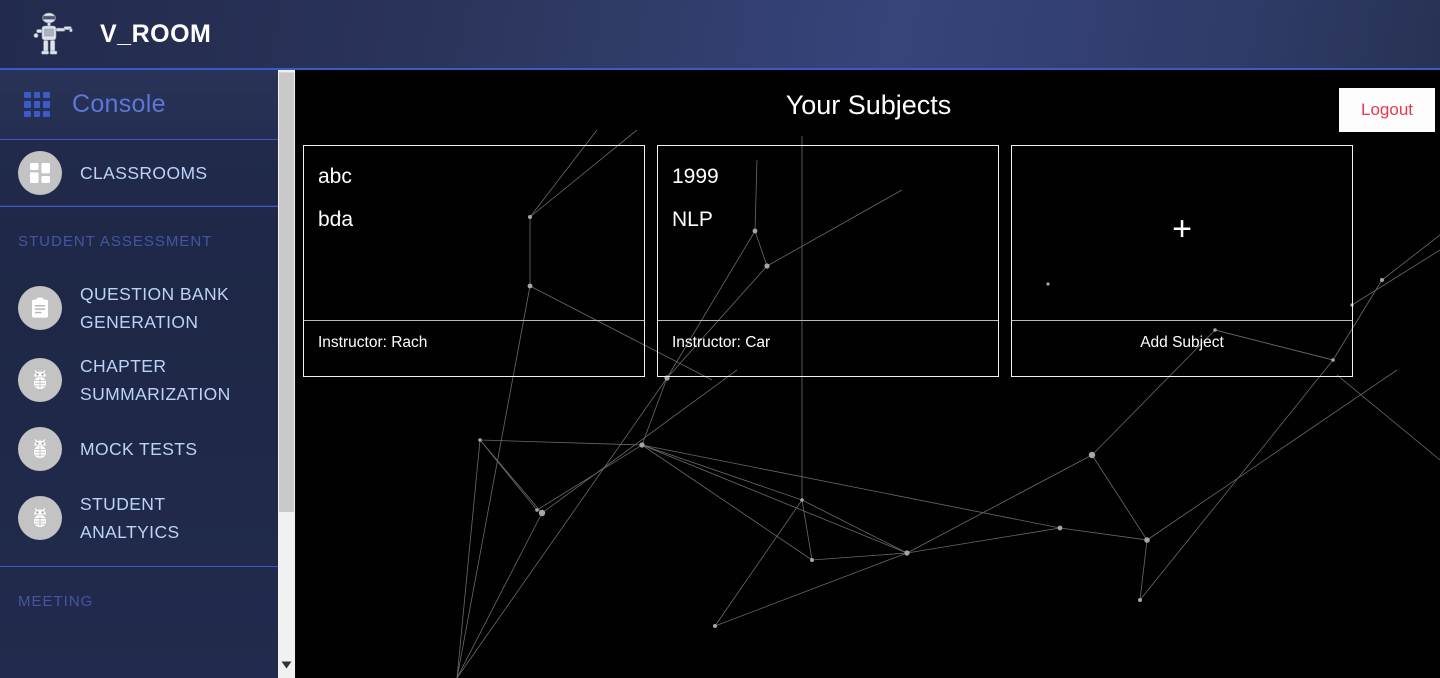 This screenshot has height=678, width=1440. I want to click on instructor-label: Instructor: Rach, so click(373, 342).